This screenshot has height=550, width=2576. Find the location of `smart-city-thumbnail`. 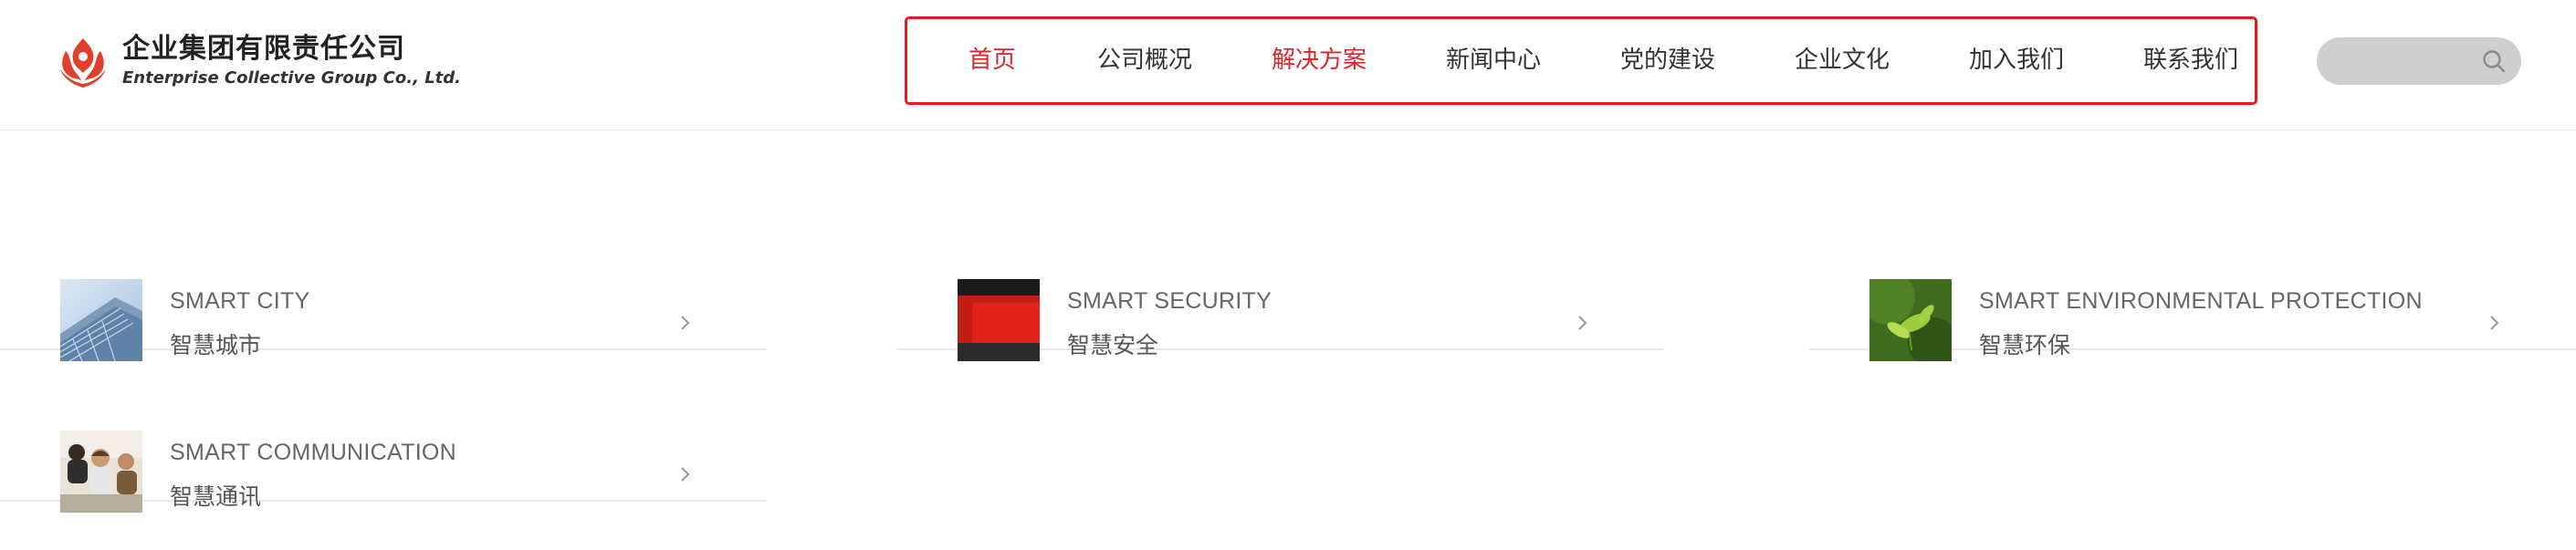

smart-city-thumbnail is located at coordinates (101, 320).